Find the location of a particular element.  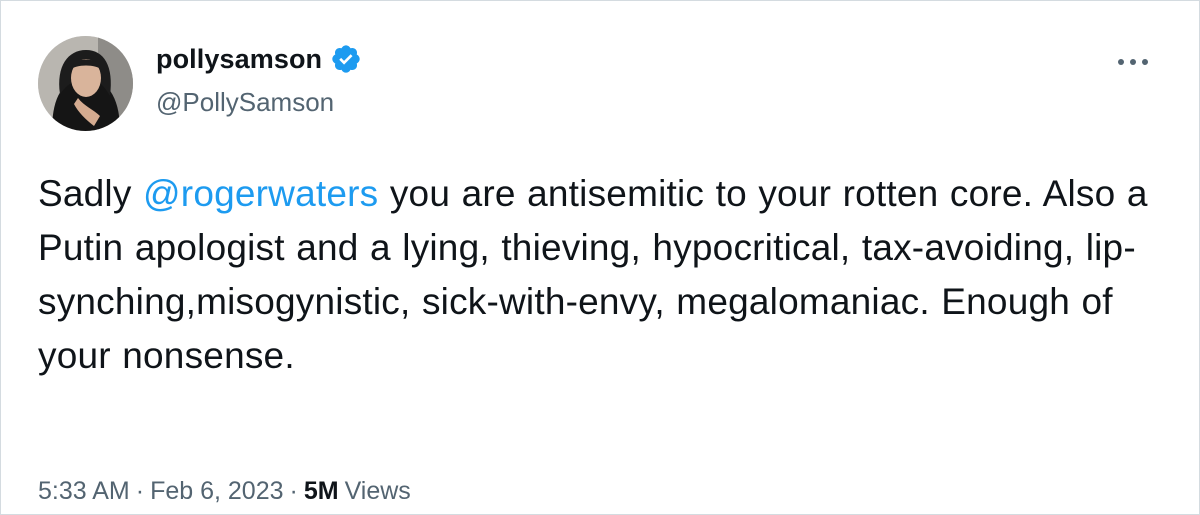

tweet-metadata: 5:33 AM · Feb 6, 2023 · 5M Views is located at coordinates (224, 491).